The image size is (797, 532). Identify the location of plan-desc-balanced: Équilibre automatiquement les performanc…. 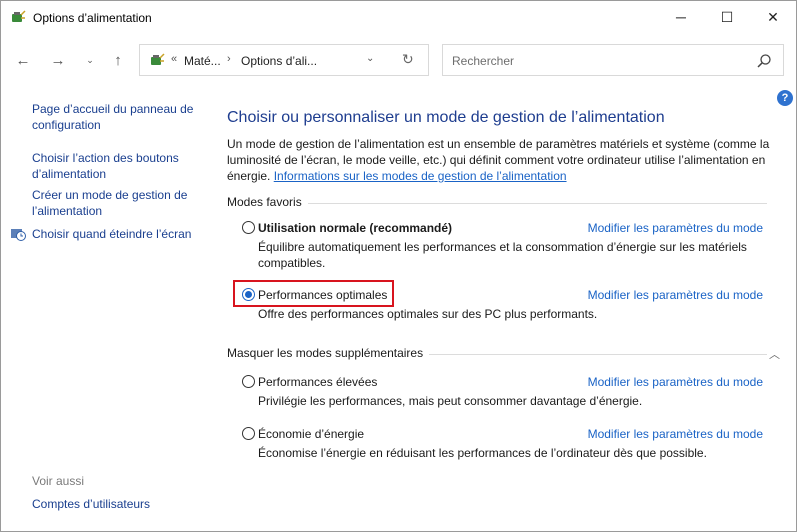
(502, 255).